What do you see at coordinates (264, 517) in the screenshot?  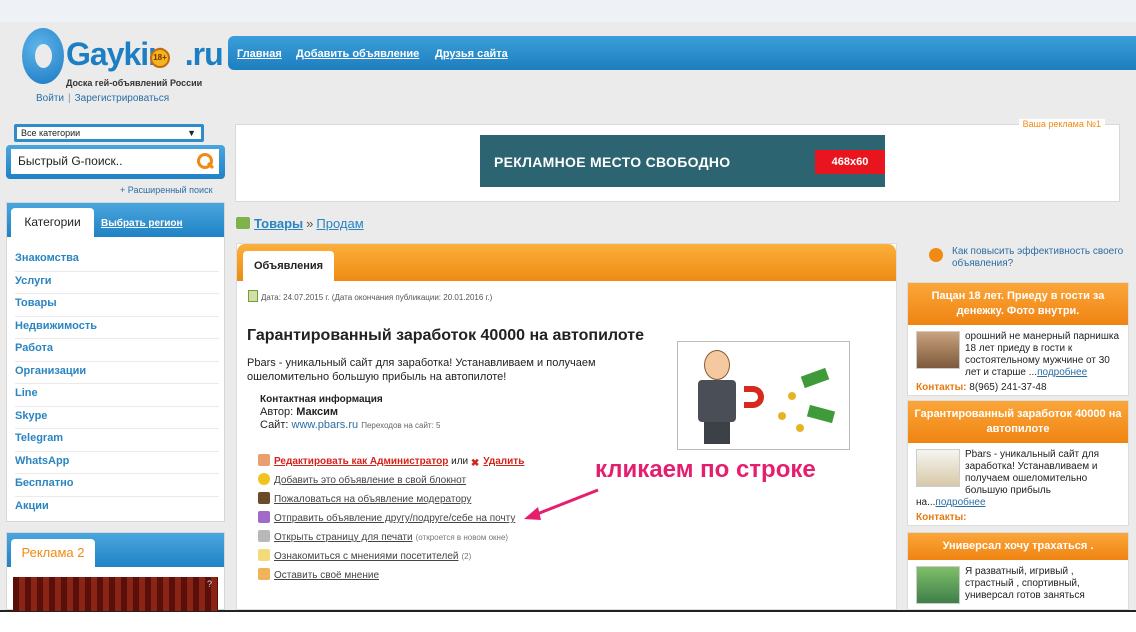 I see `mail-icon` at bounding box center [264, 517].